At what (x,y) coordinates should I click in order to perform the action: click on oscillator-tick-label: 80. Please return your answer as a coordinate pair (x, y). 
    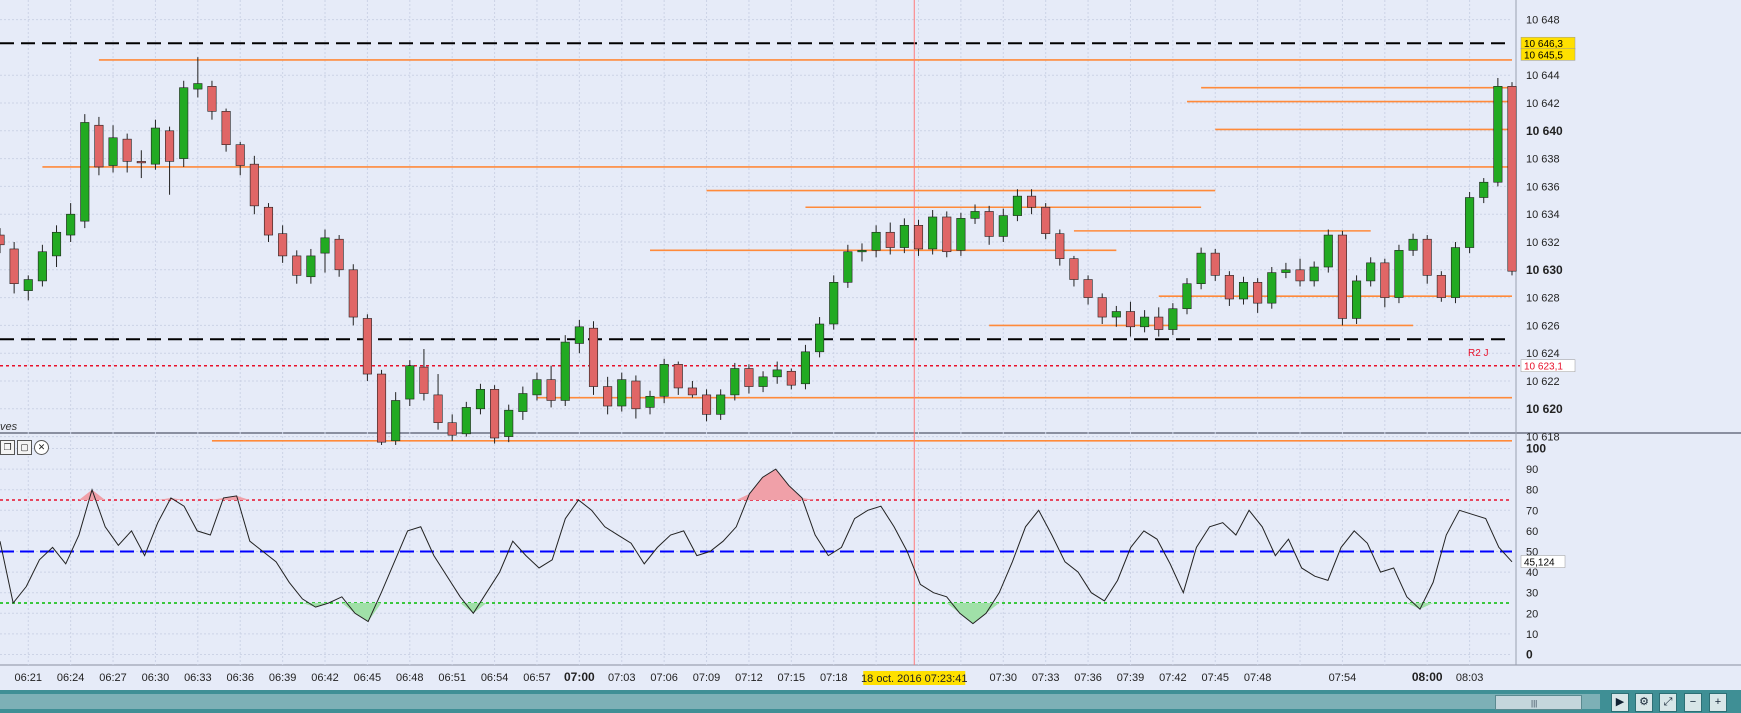
    Looking at the image, I should click on (1532, 491).